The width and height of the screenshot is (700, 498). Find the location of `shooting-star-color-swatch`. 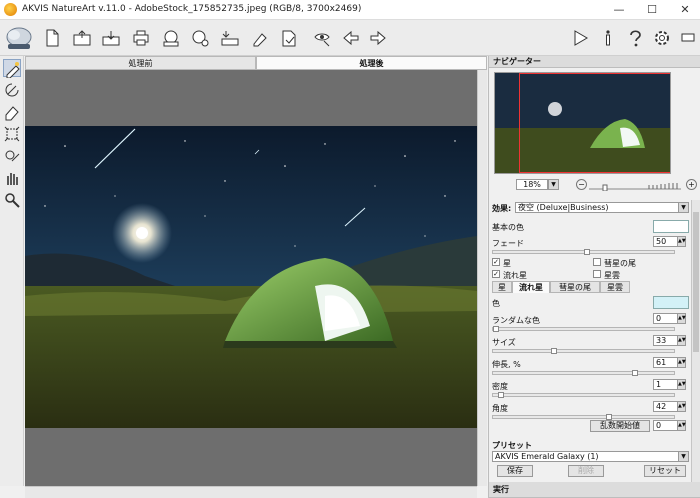

shooting-star-color-swatch is located at coordinates (671, 302).